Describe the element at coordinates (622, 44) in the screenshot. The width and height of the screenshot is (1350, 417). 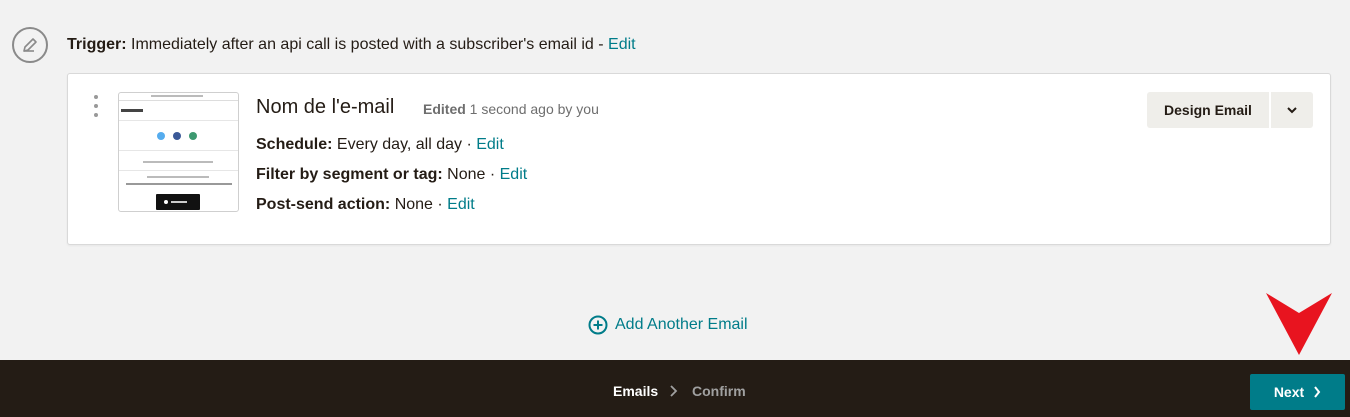
I see `trigger-edit-link: Edit` at that location.